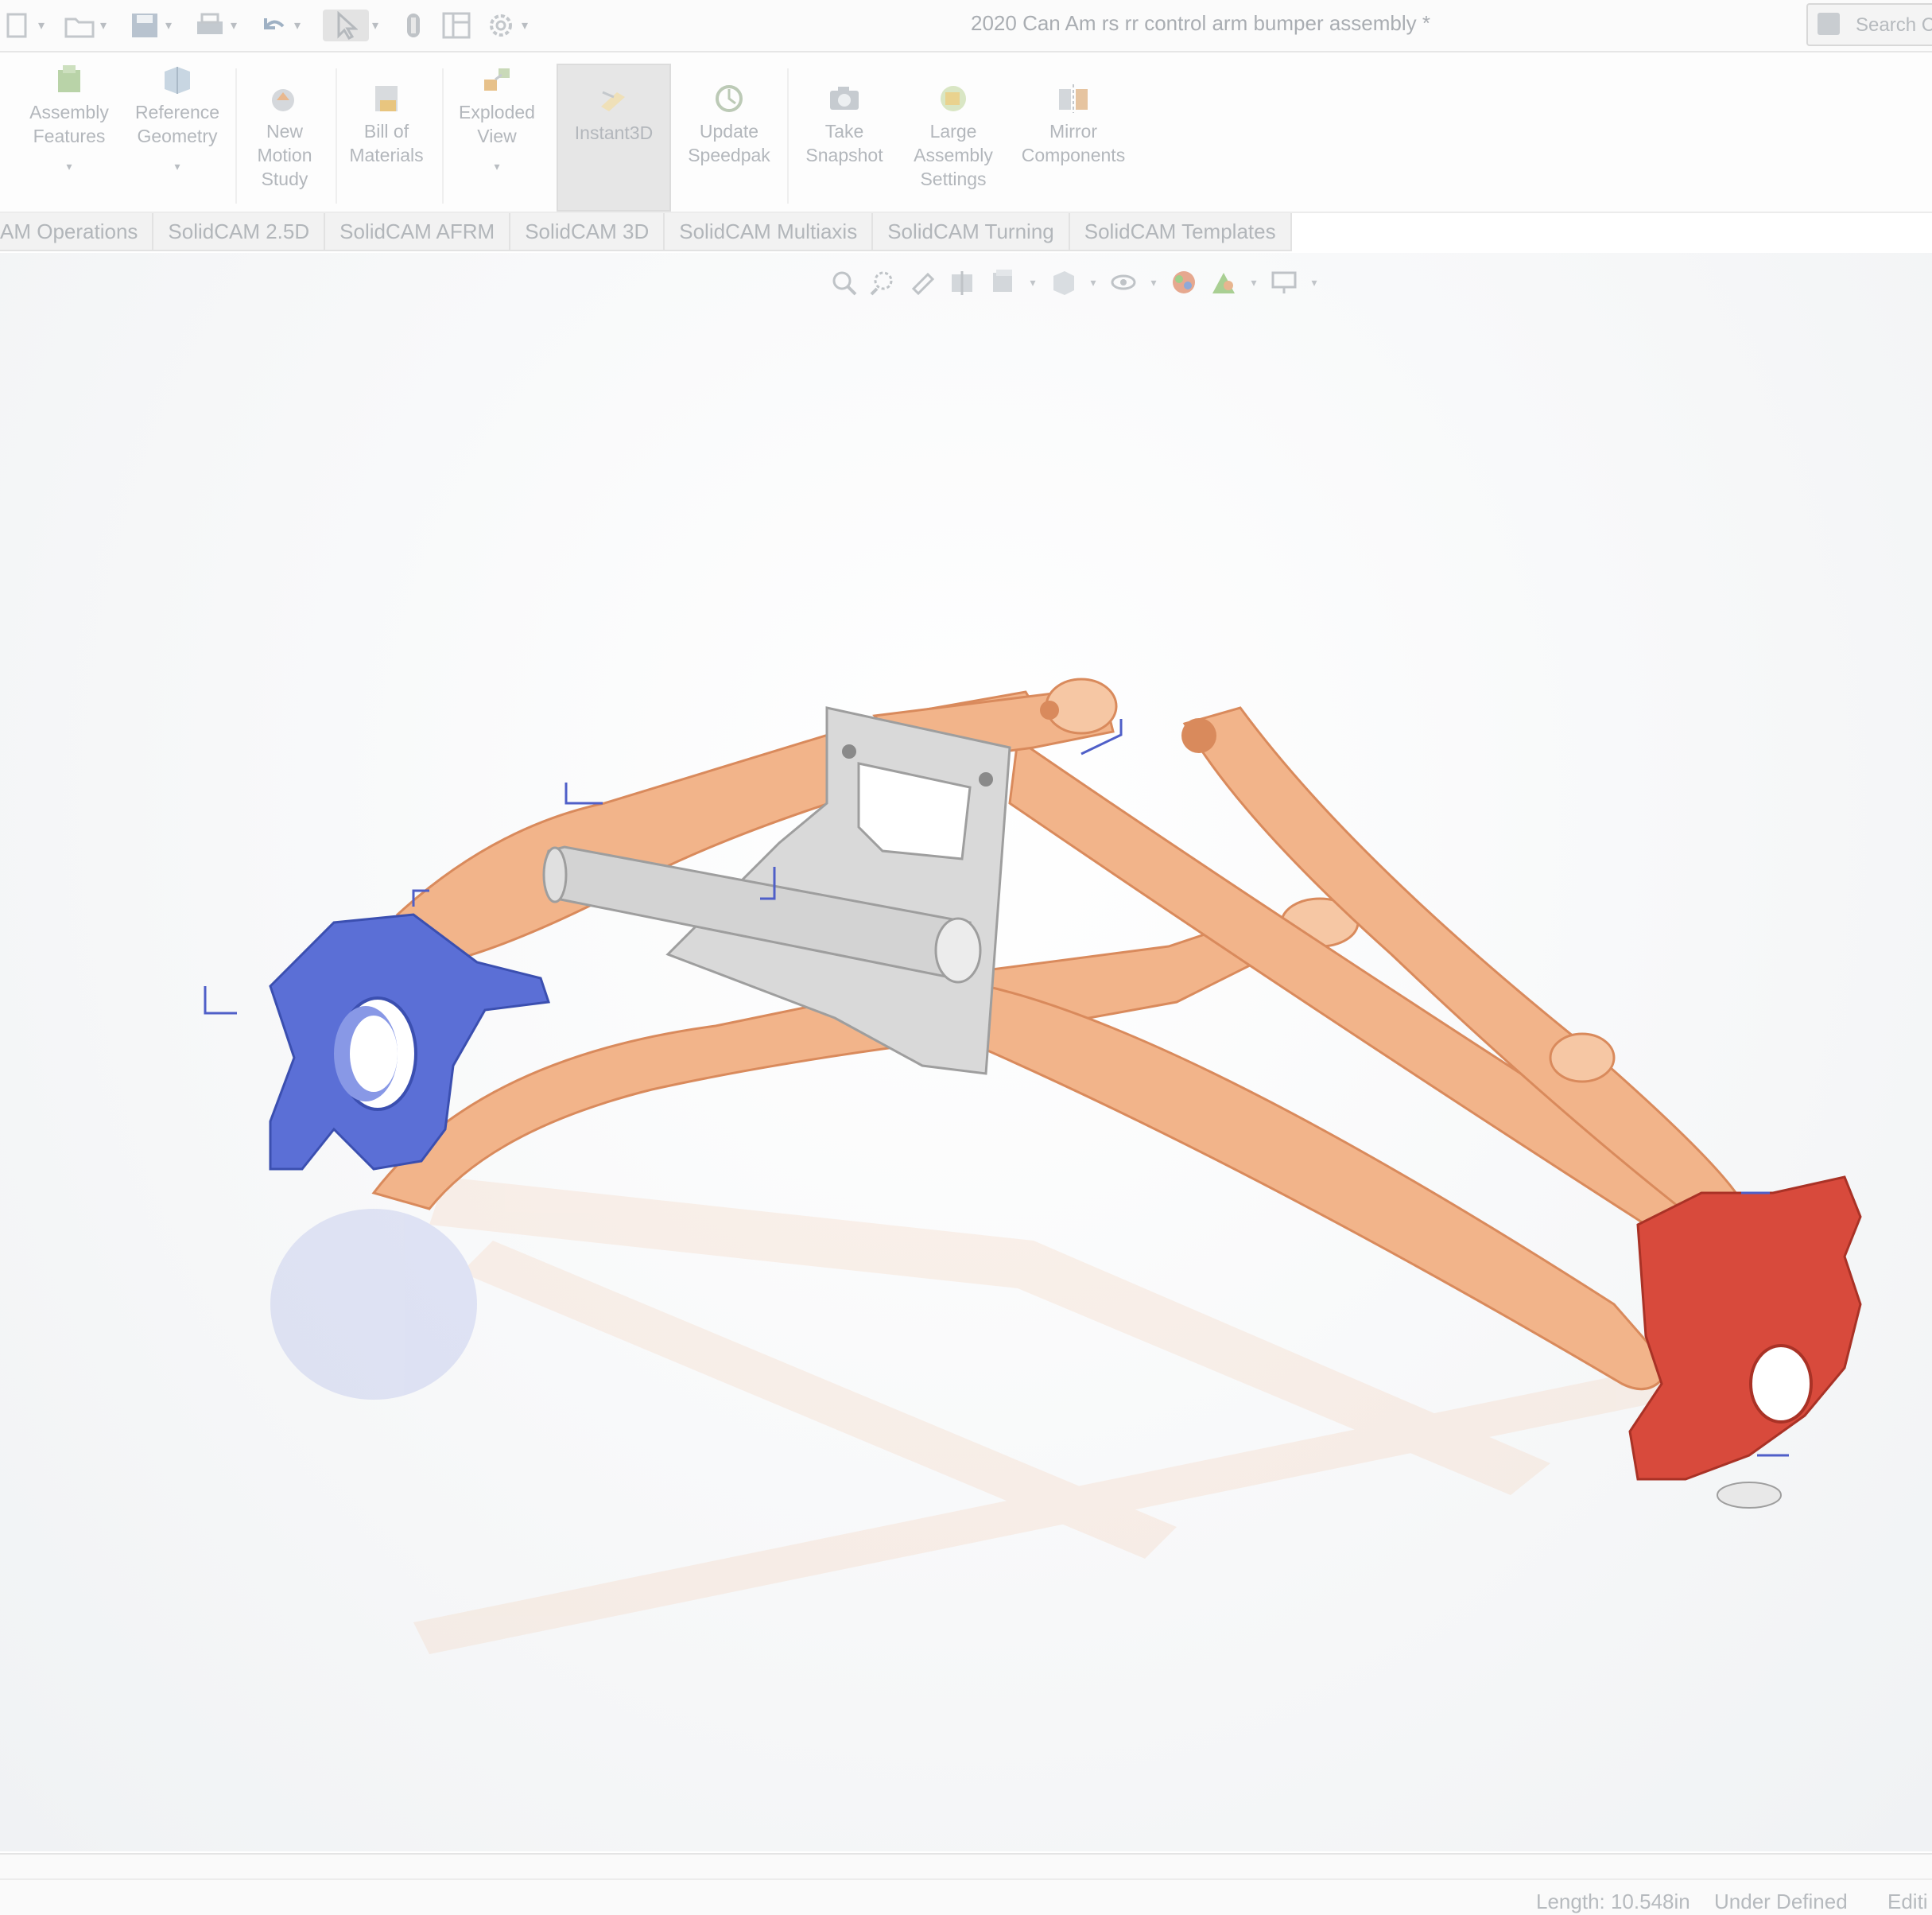 This screenshot has width=1932, height=1915. Describe the element at coordinates (79, 25) in the screenshot. I see `open-folder-icon` at that location.